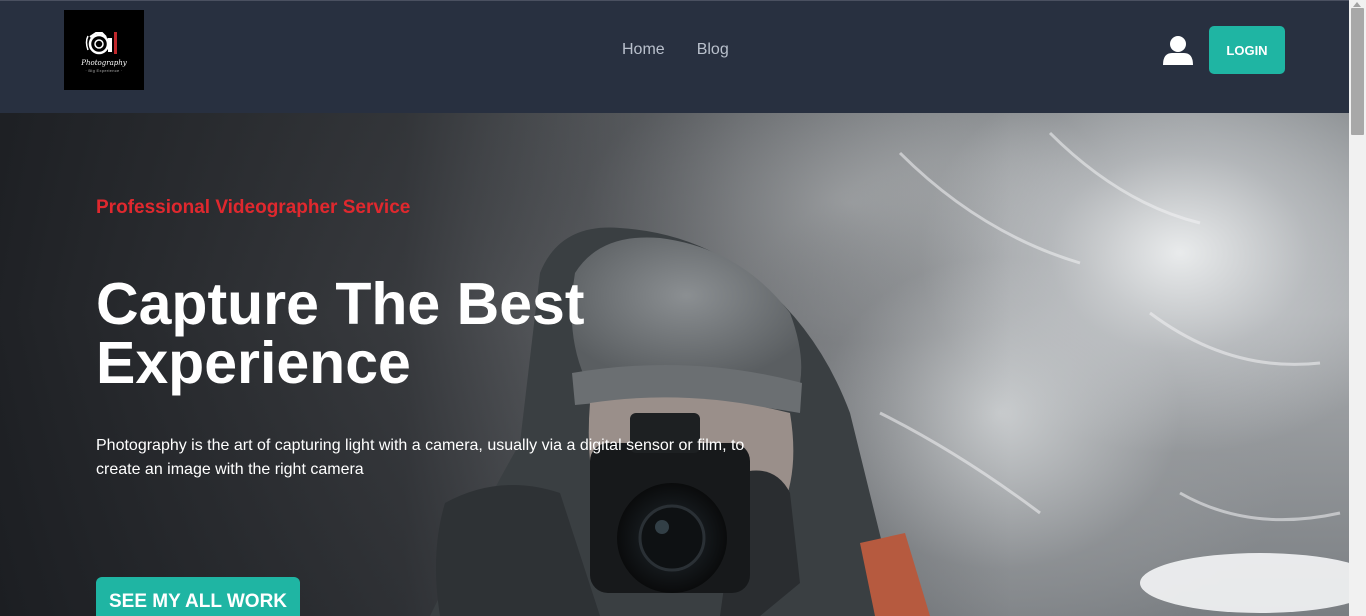  I want to click on logo-subtext: · Big Experience ·, so click(104, 70).